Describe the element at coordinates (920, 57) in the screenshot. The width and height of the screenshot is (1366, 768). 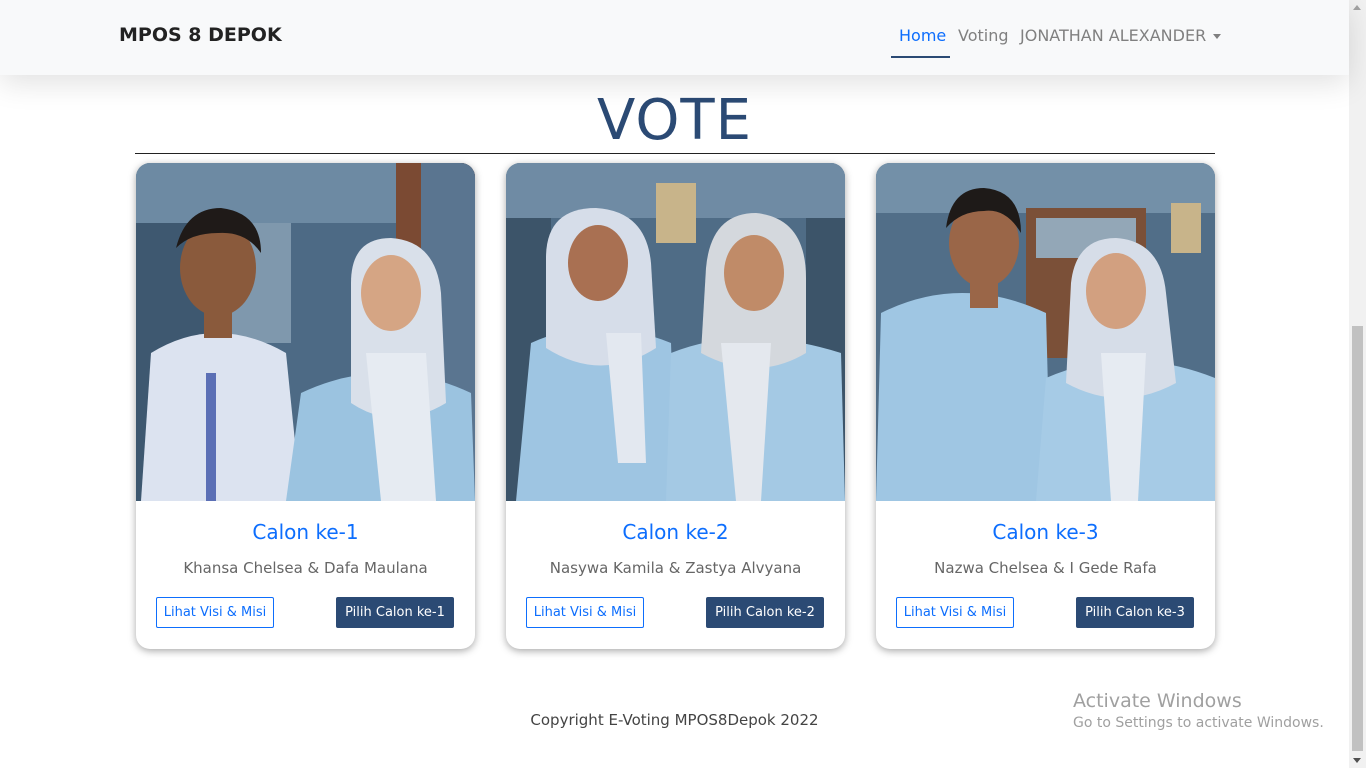
I see `active-nav-indicator` at that location.